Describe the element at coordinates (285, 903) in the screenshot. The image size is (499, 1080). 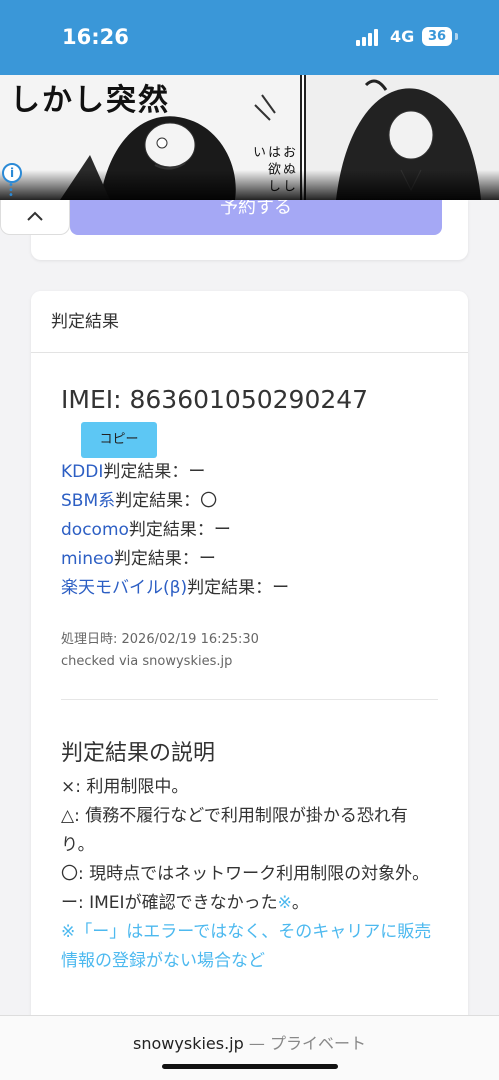
I see `note-mark: ※` at that location.